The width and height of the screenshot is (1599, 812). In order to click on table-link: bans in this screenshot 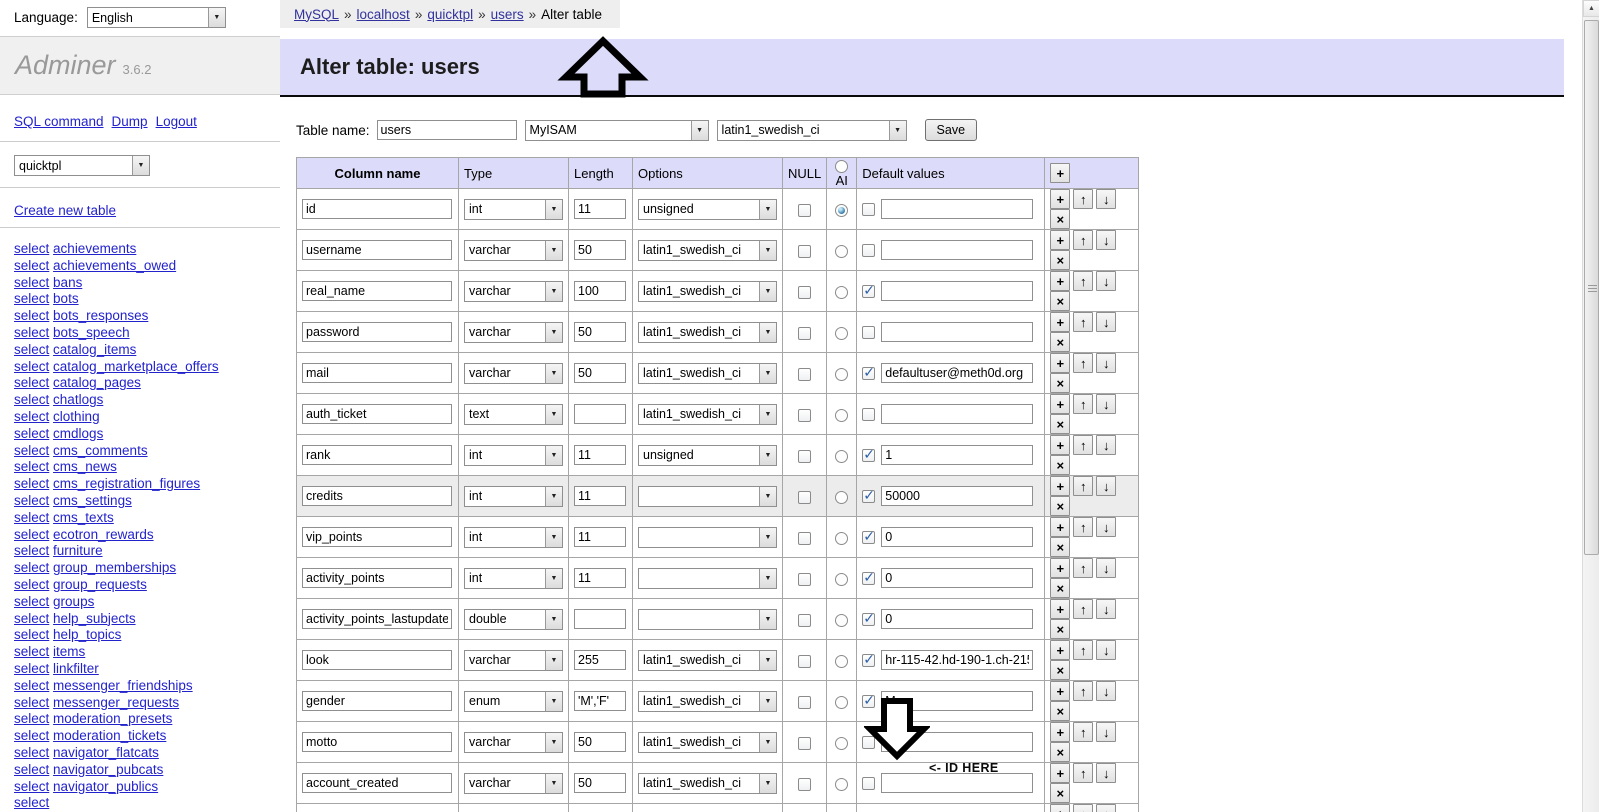, I will do `click(67, 282)`.